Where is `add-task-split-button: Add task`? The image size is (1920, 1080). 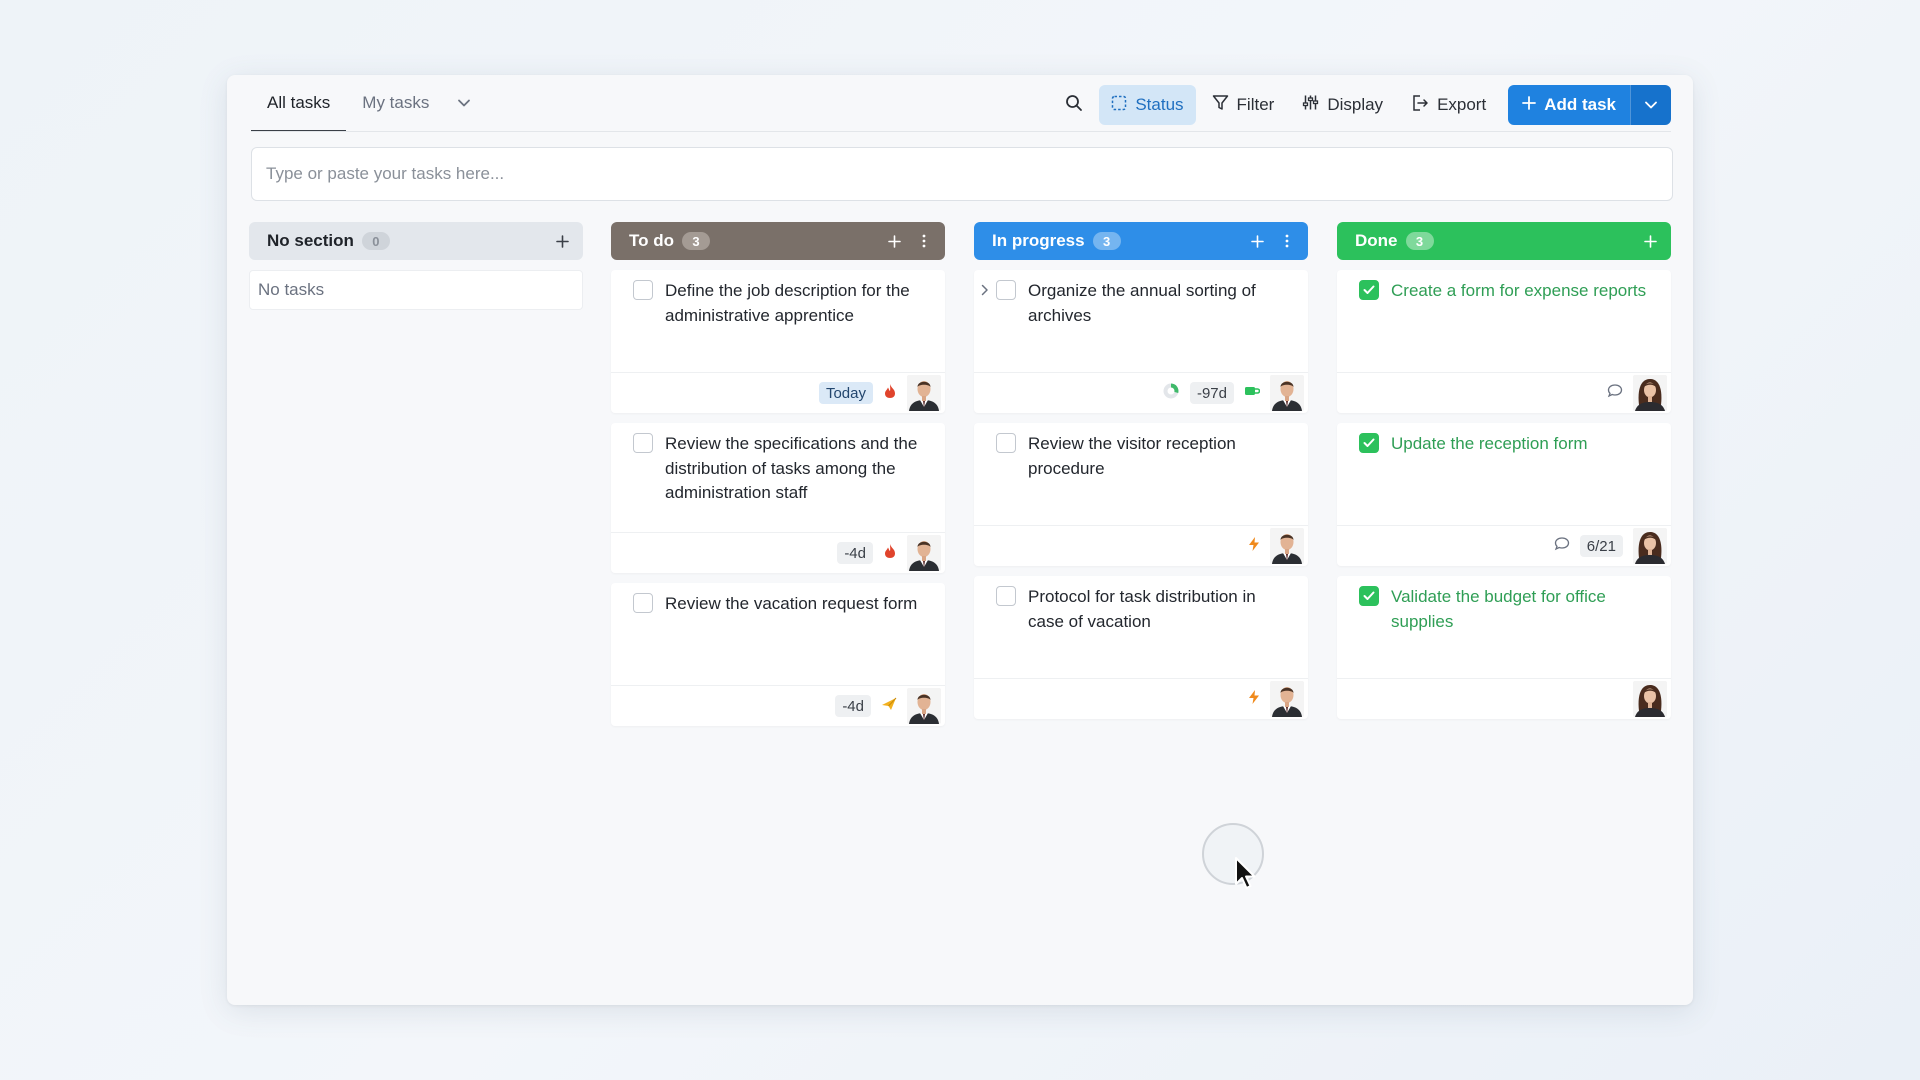 add-task-split-button: Add task is located at coordinates (1589, 105).